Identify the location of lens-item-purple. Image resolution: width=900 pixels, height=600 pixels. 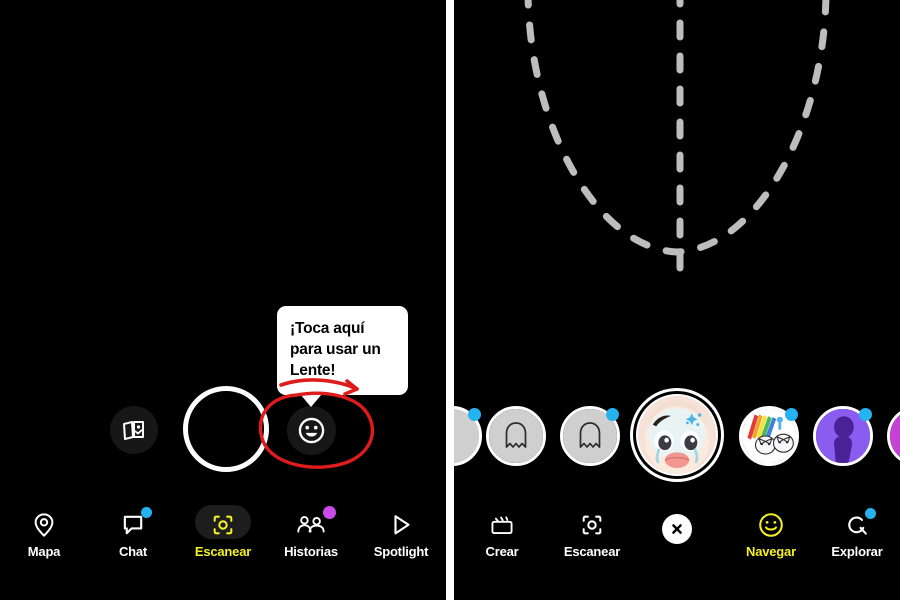
(843, 436).